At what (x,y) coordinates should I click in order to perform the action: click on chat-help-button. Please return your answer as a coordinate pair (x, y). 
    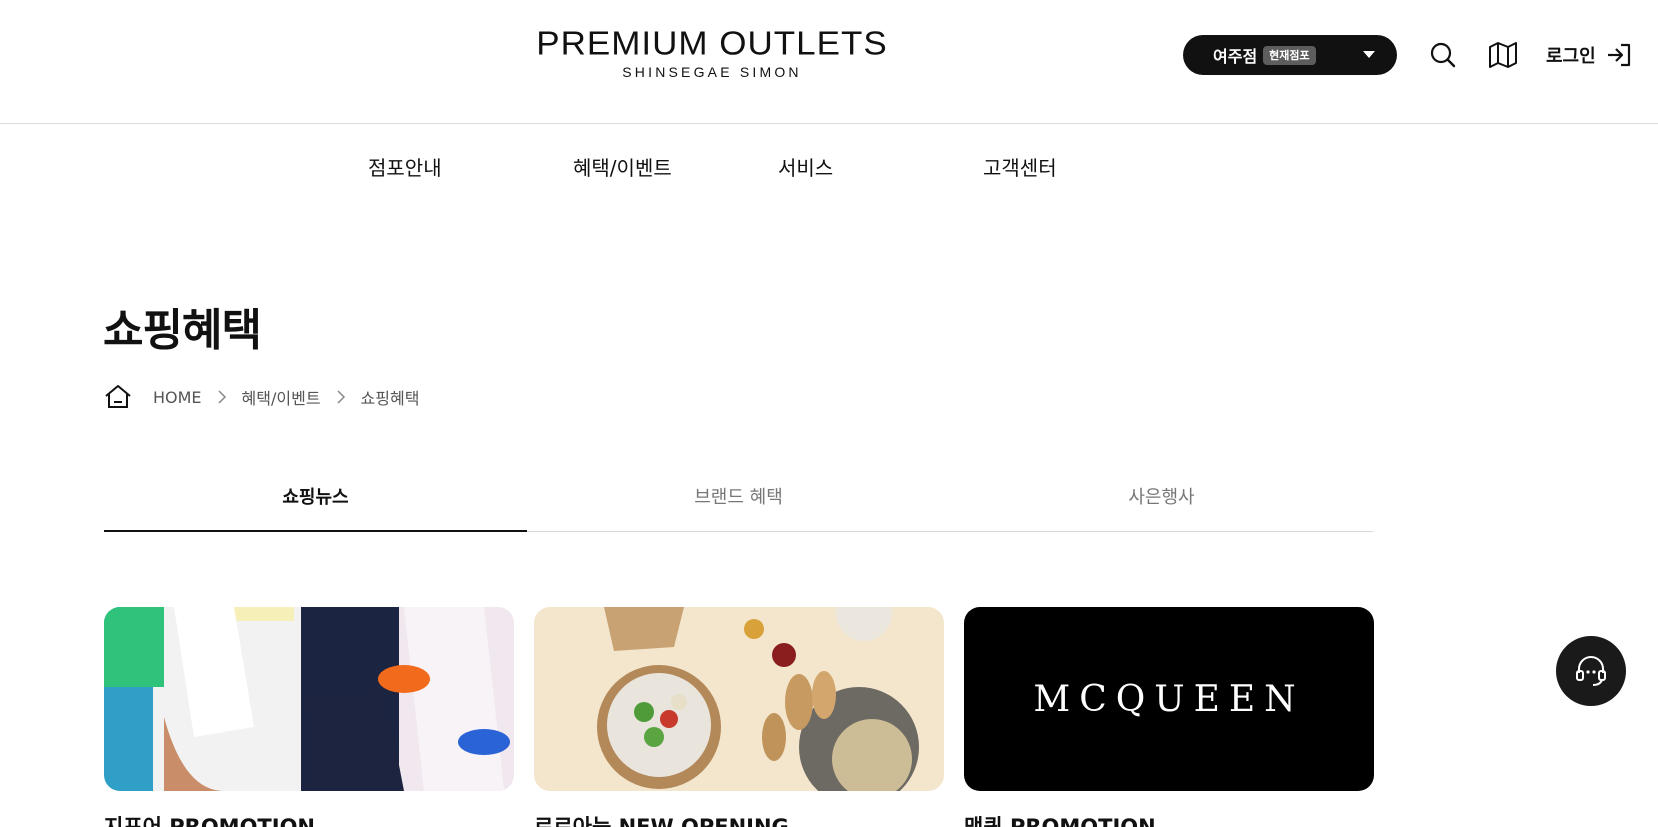
    Looking at the image, I should click on (1591, 671).